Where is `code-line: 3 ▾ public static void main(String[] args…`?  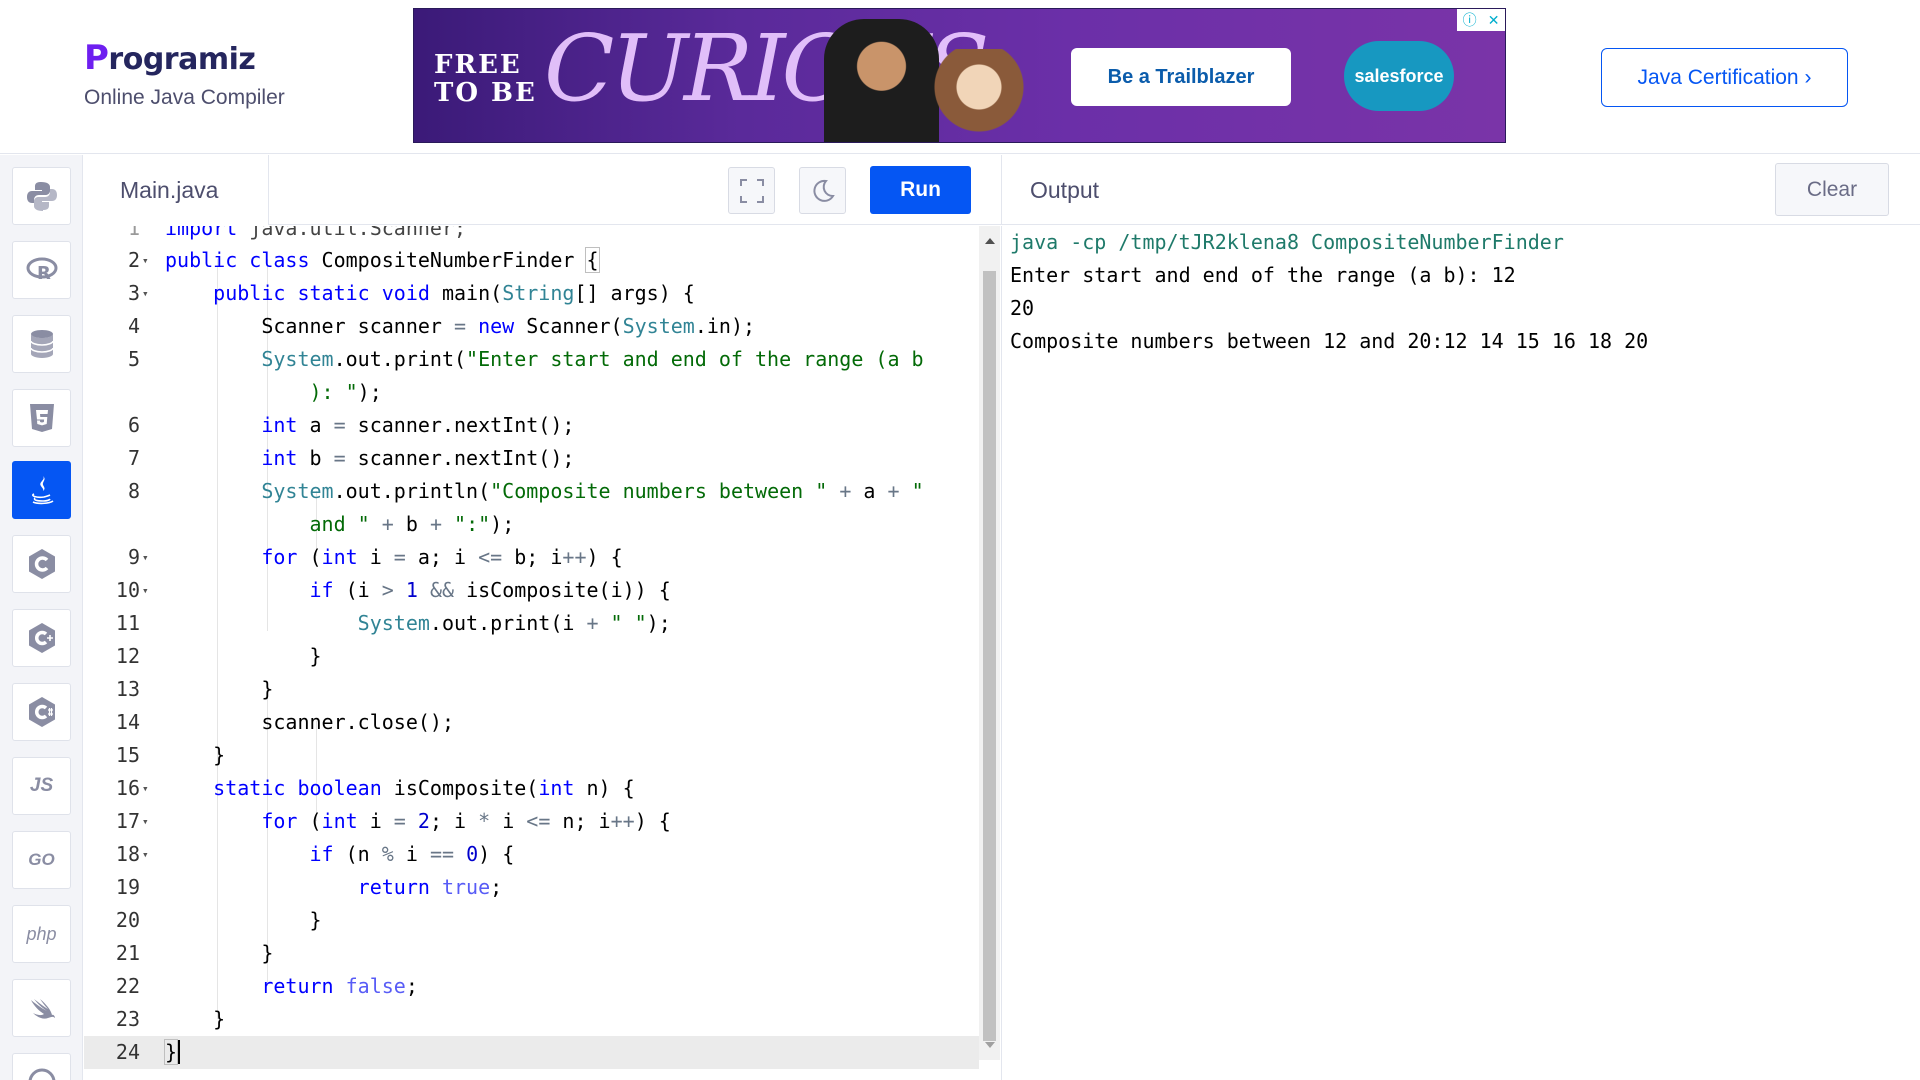 code-line: 3 ▾ public static void main(String[] args… is located at coordinates (411, 293).